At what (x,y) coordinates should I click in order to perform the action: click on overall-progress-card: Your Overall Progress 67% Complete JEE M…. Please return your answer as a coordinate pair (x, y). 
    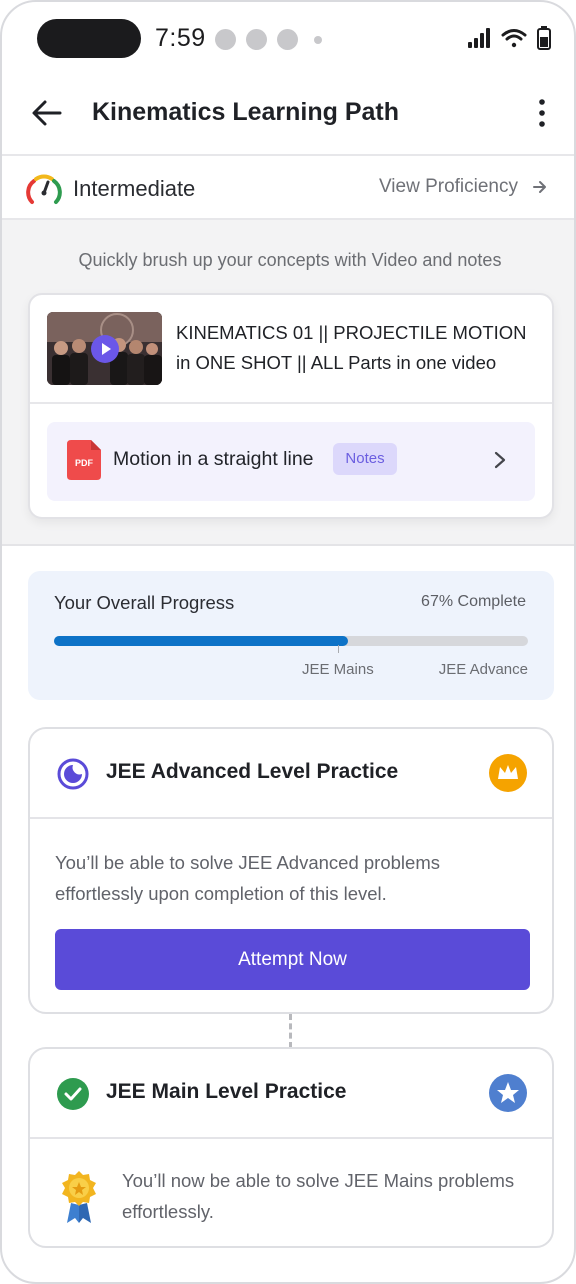
    Looking at the image, I should click on (291, 635).